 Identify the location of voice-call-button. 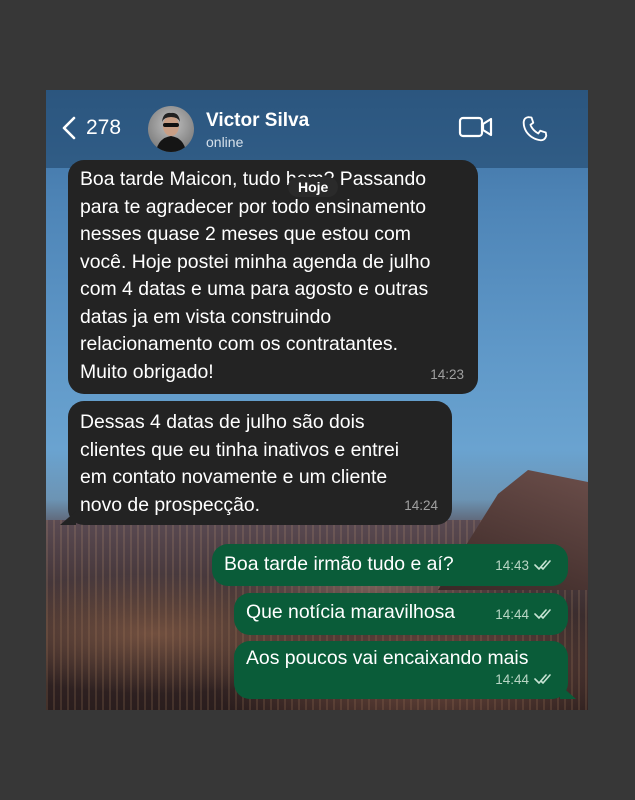
(535, 131).